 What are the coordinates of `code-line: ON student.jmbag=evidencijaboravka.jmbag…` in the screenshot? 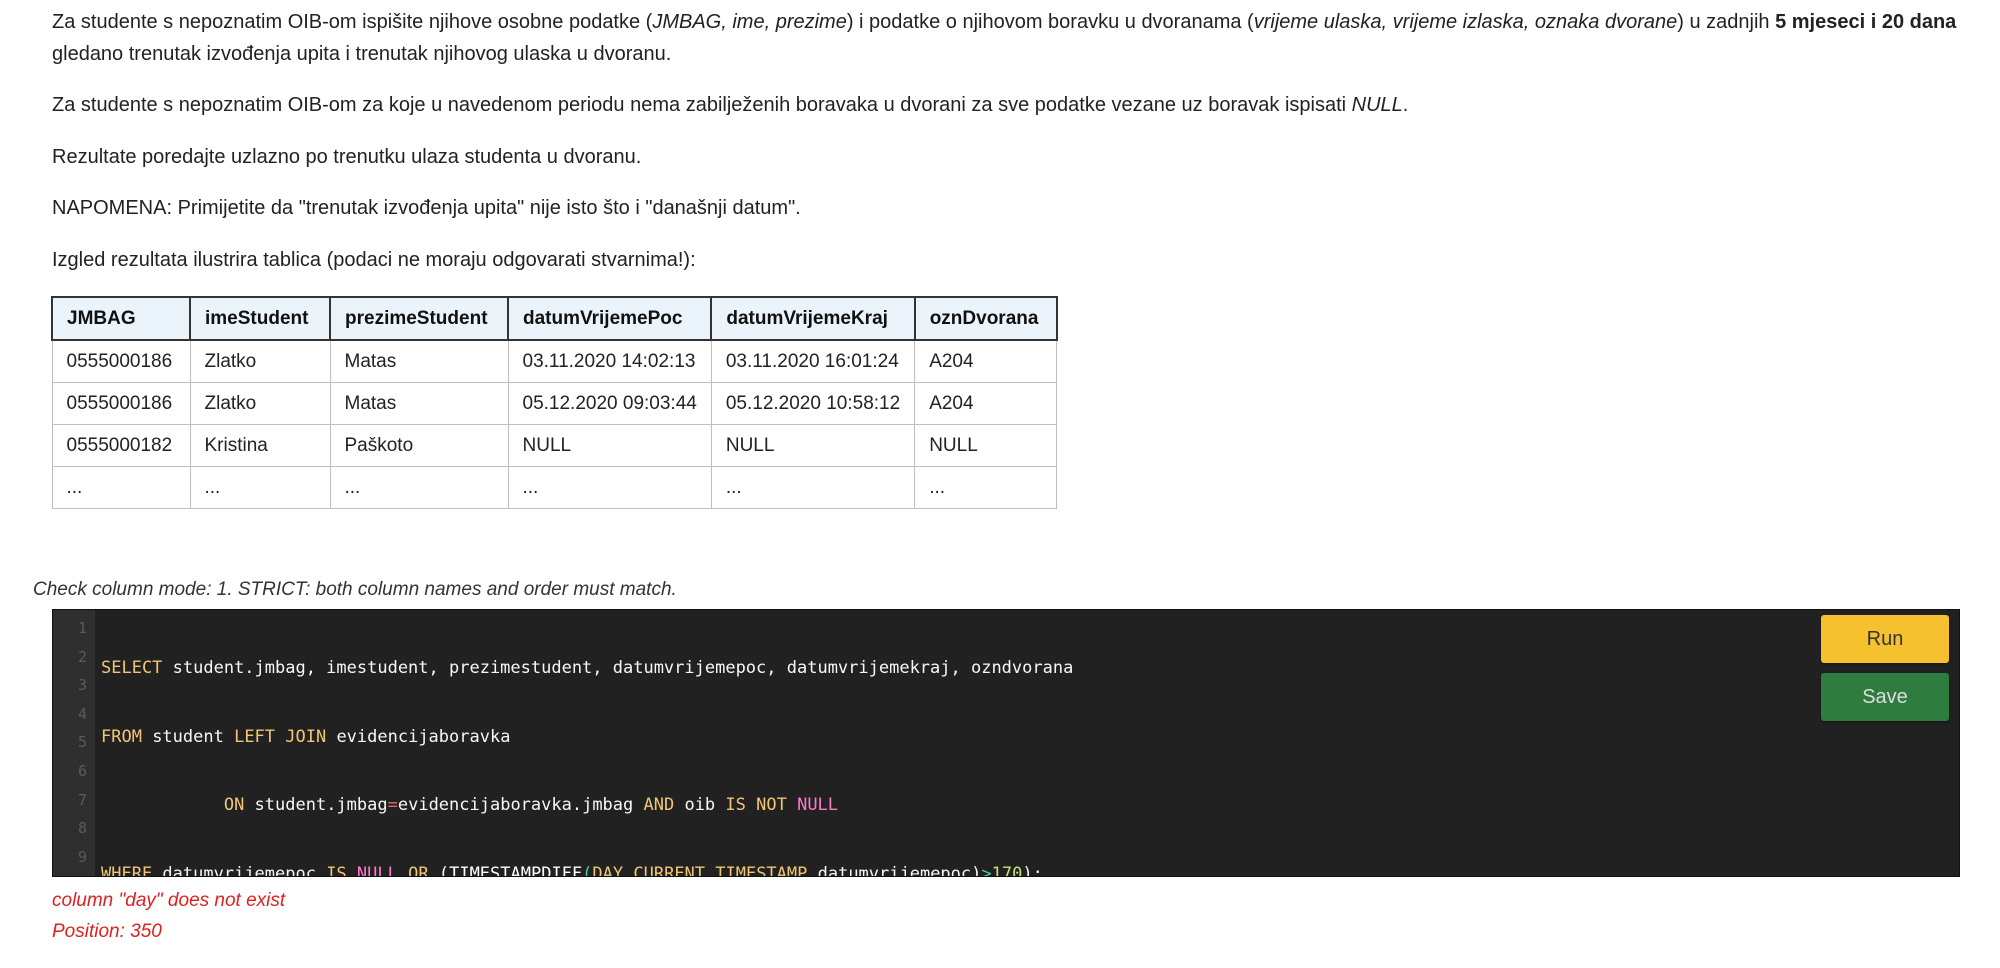 It's located at (587, 805).